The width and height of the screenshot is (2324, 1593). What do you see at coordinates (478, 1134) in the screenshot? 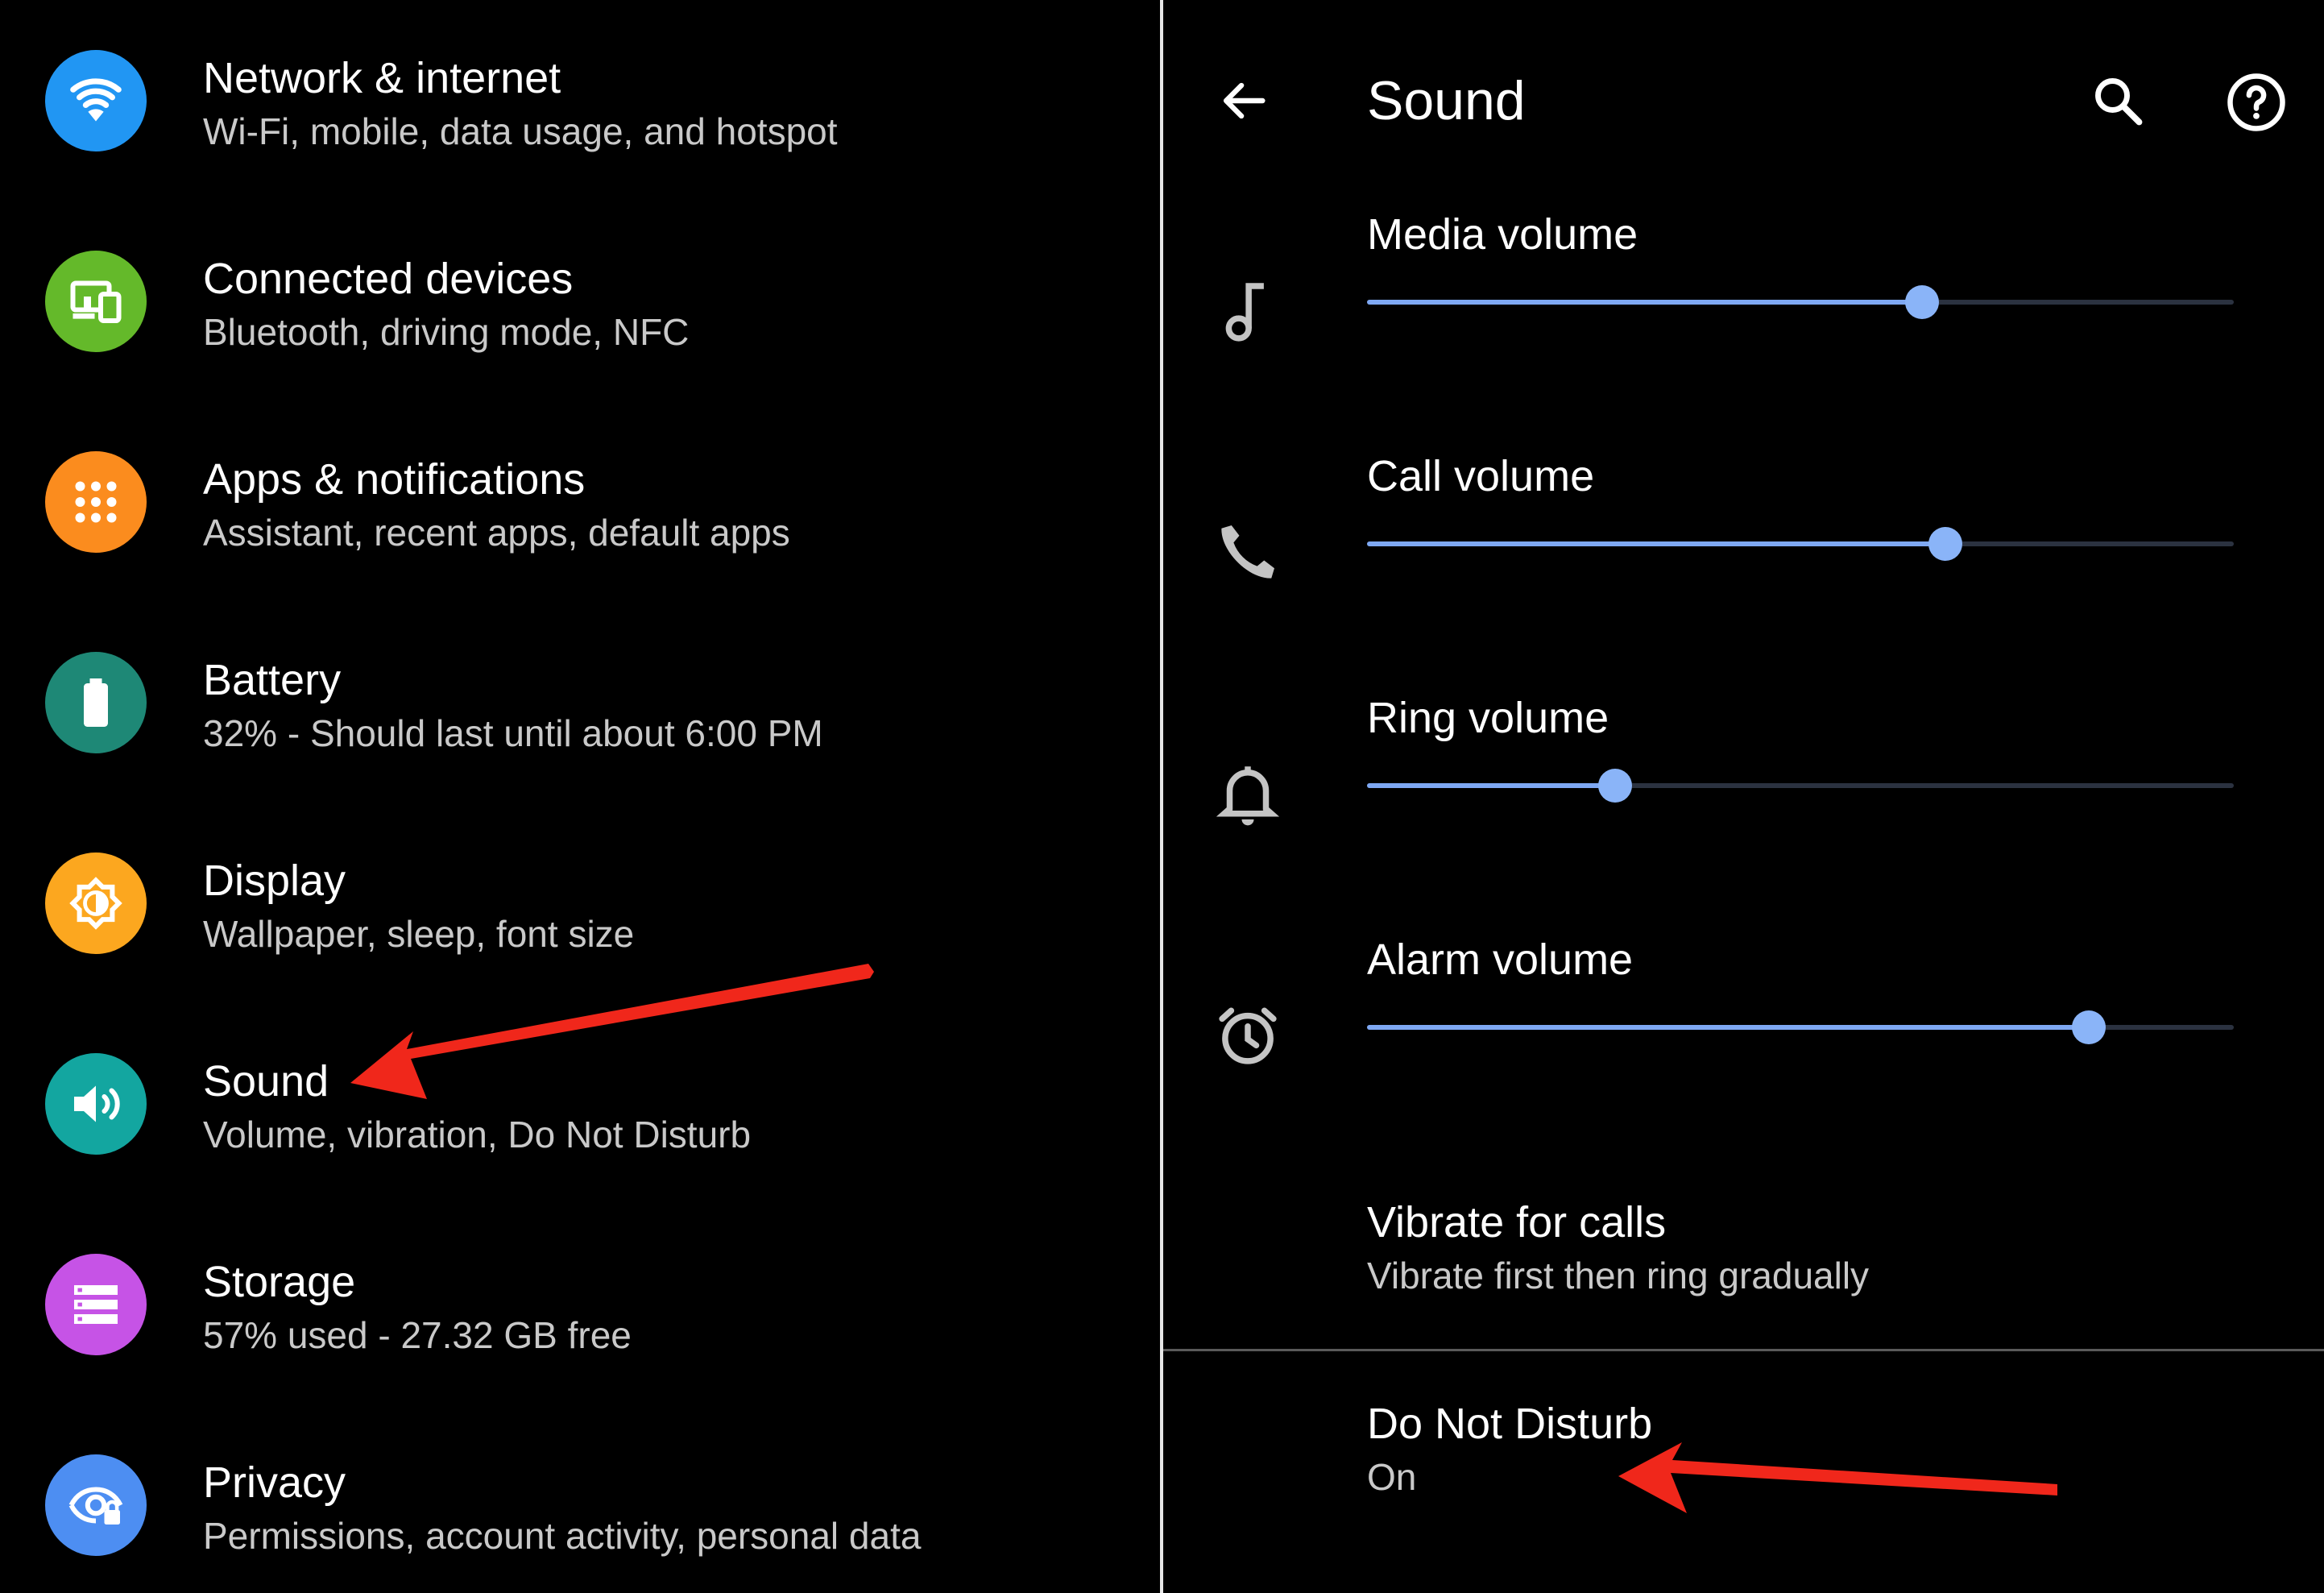
I see `settings-item-subtitle: Volume, vibration, Do Not Disturb` at bounding box center [478, 1134].